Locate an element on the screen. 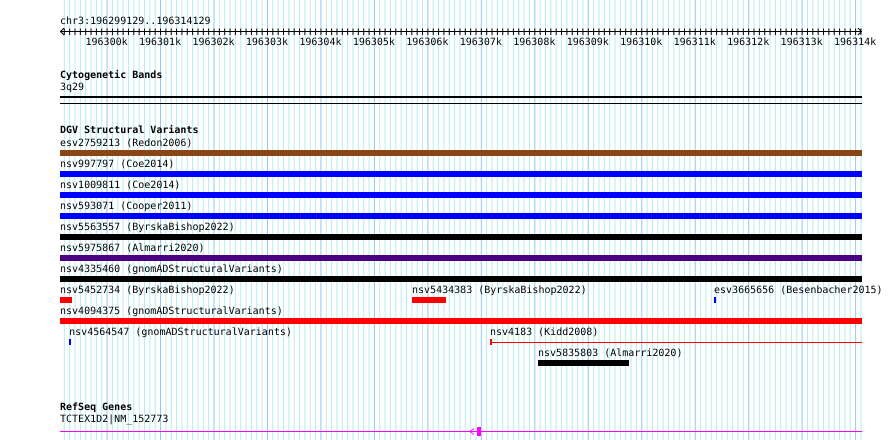 This screenshot has height=440, width=890. variant-label: nsv5975867 (Almarri2020) is located at coordinates (132, 248).